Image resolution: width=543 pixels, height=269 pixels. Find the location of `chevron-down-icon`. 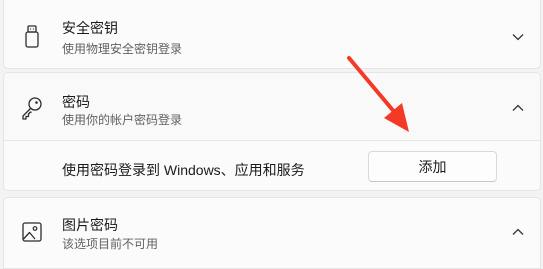

chevron-down-icon is located at coordinates (518, 37).